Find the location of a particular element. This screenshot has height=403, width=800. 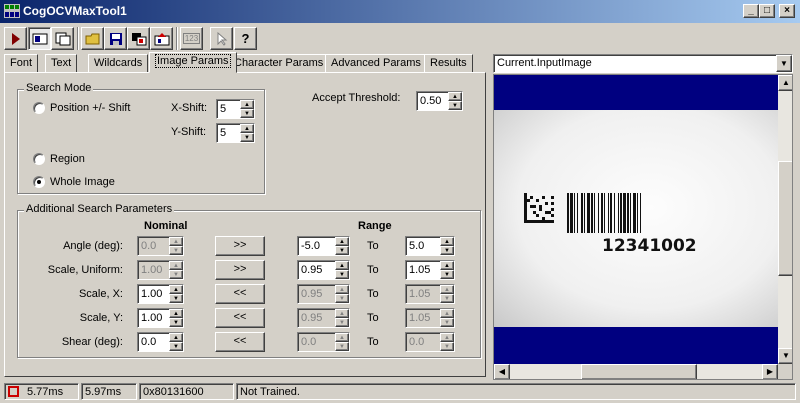

open-icon is located at coordinates (92, 38).